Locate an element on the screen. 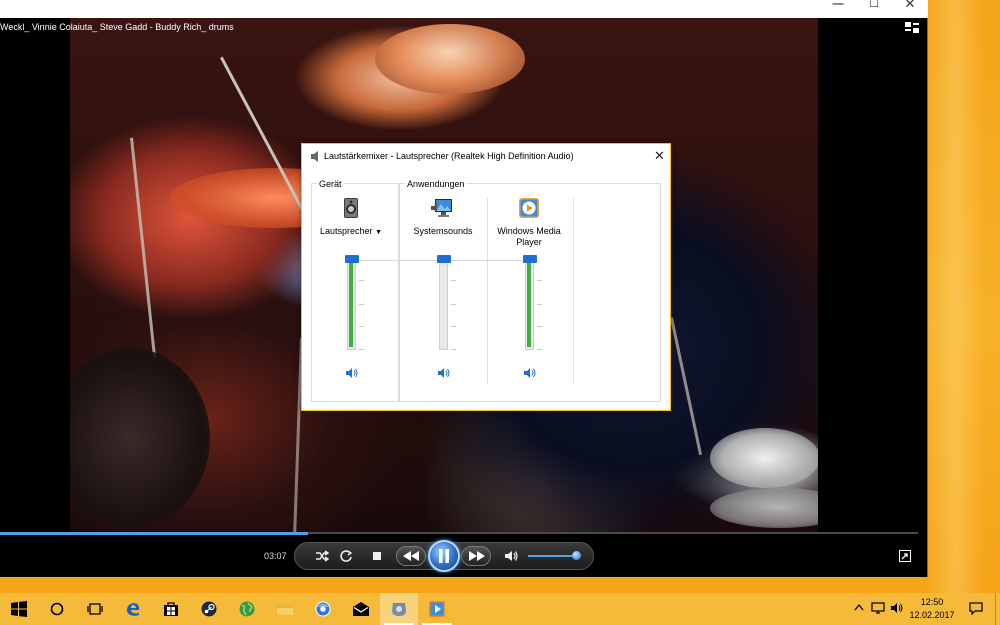 Image resolution: width=1000 pixels, height=625 pixels. maximize-button: ☐ is located at coordinates (874, 7).